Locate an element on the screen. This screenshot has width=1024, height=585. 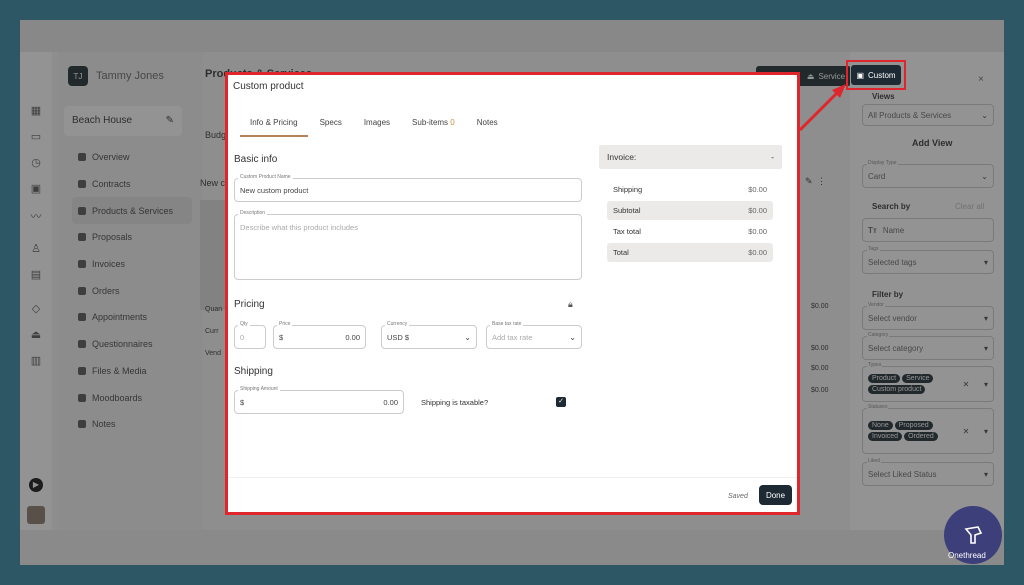
totals-row-subtotal: Subtotal $0.00 is located at coordinates (690, 210).